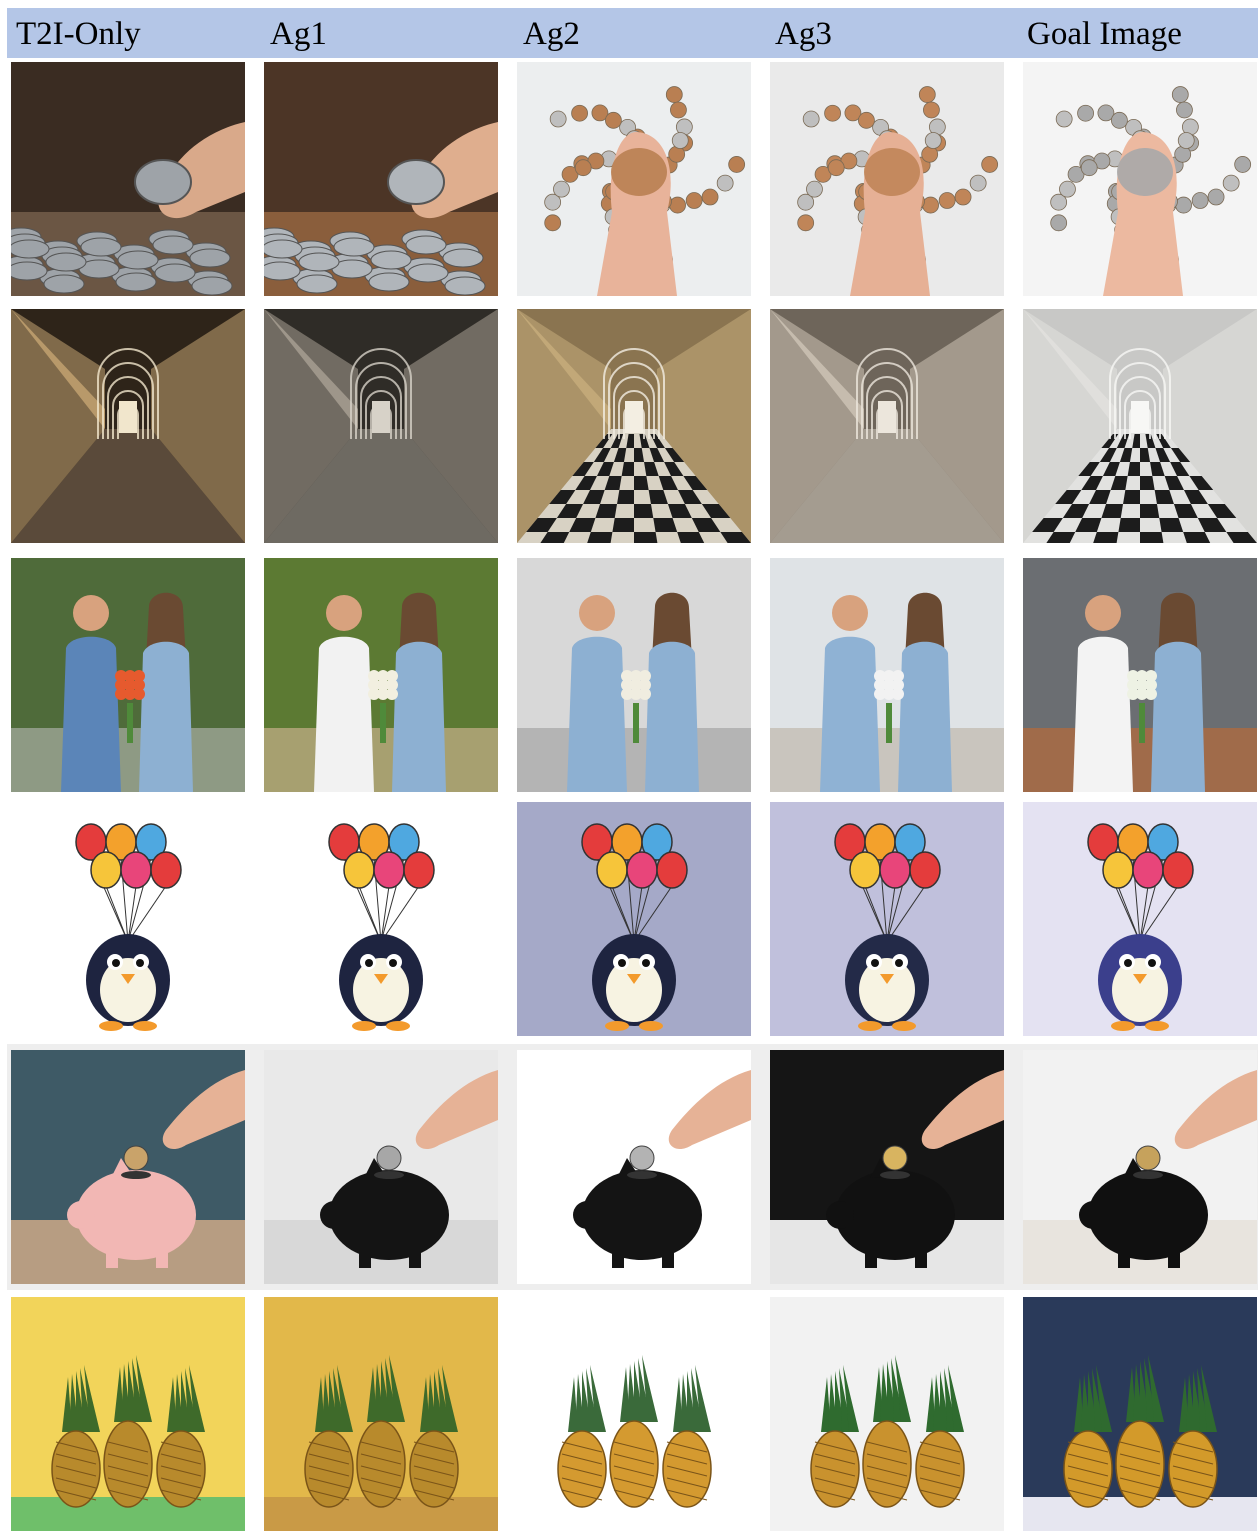  What do you see at coordinates (551, 34) in the screenshot?
I see `column-header-2: Ag2` at bounding box center [551, 34].